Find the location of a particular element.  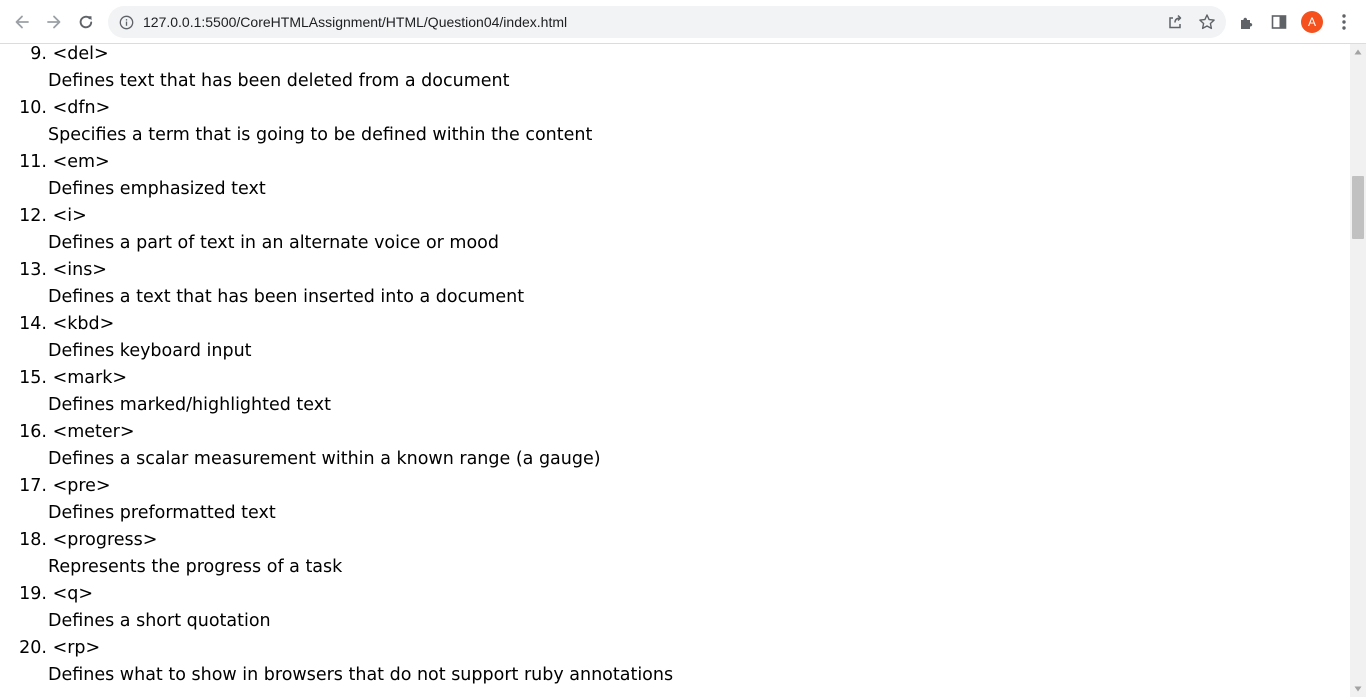

item-number: 9. is located at coordinates (38, 54).